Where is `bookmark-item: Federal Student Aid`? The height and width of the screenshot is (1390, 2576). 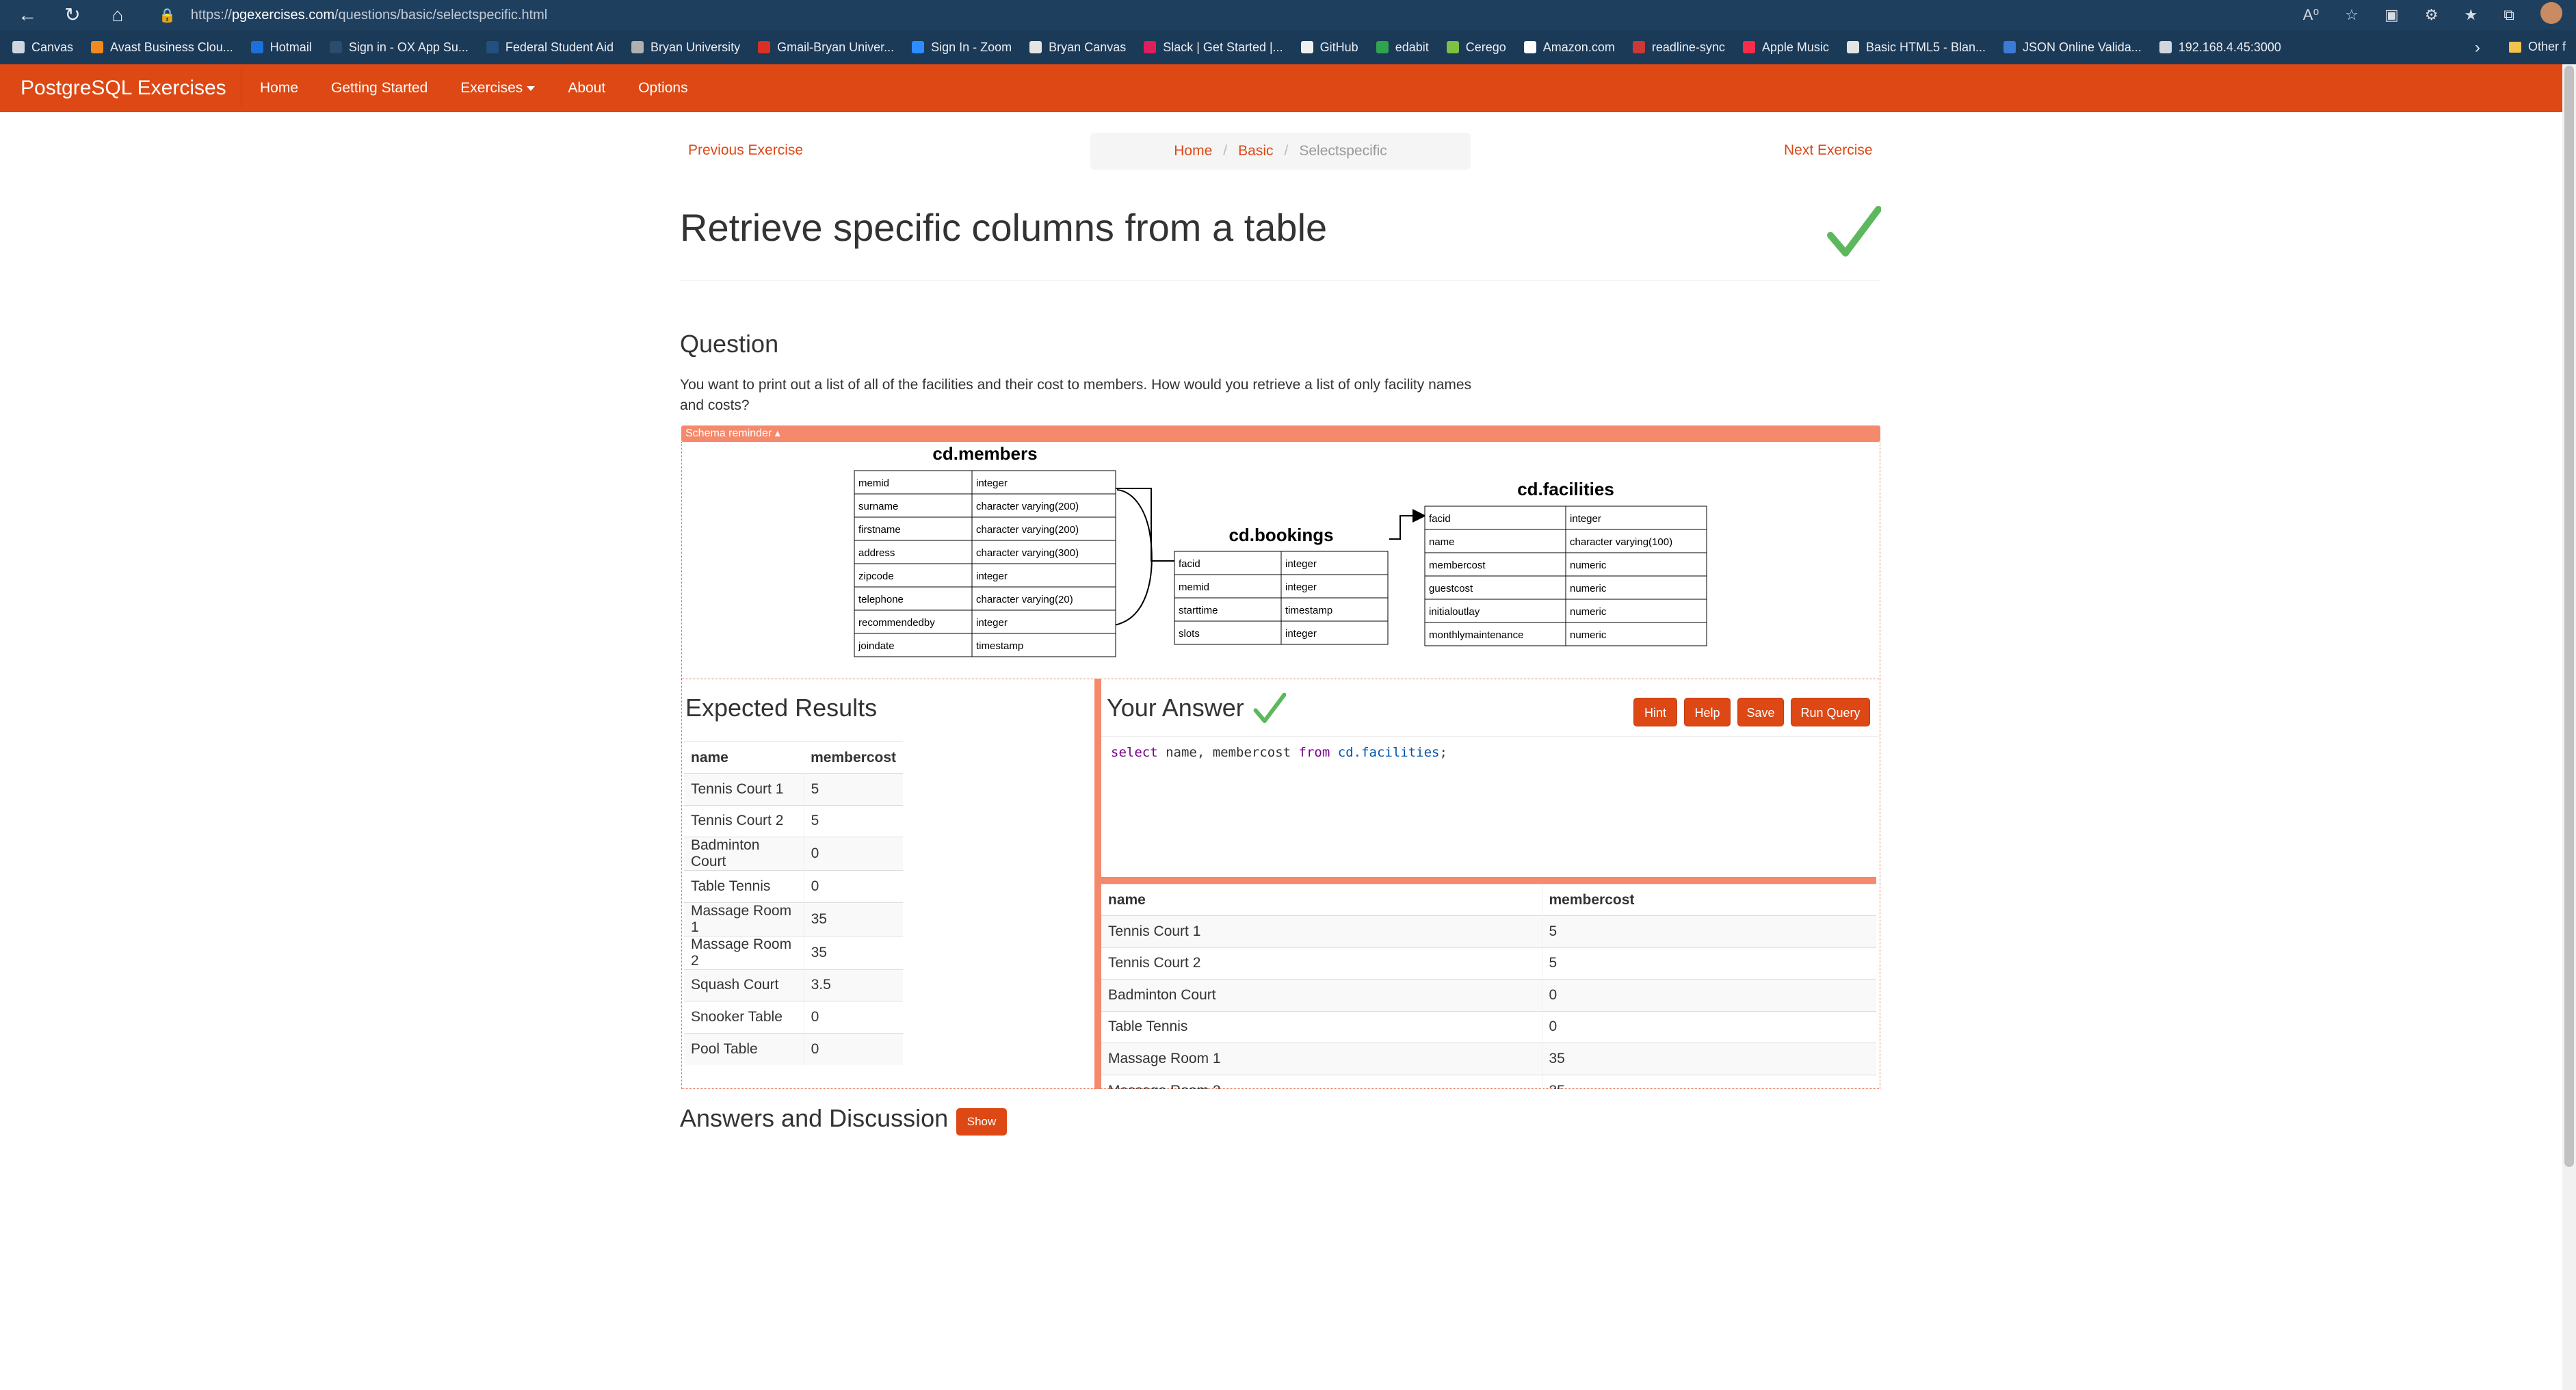
bookmark-item: Federal Student Aid is located at coordinates (550, 47).